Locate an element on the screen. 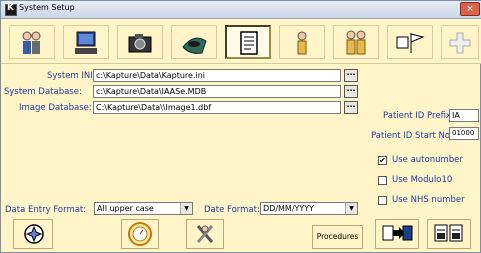 The width and height of the screenshot is (481, 253). window-title: System Setup is located at coordinates (47, 7).